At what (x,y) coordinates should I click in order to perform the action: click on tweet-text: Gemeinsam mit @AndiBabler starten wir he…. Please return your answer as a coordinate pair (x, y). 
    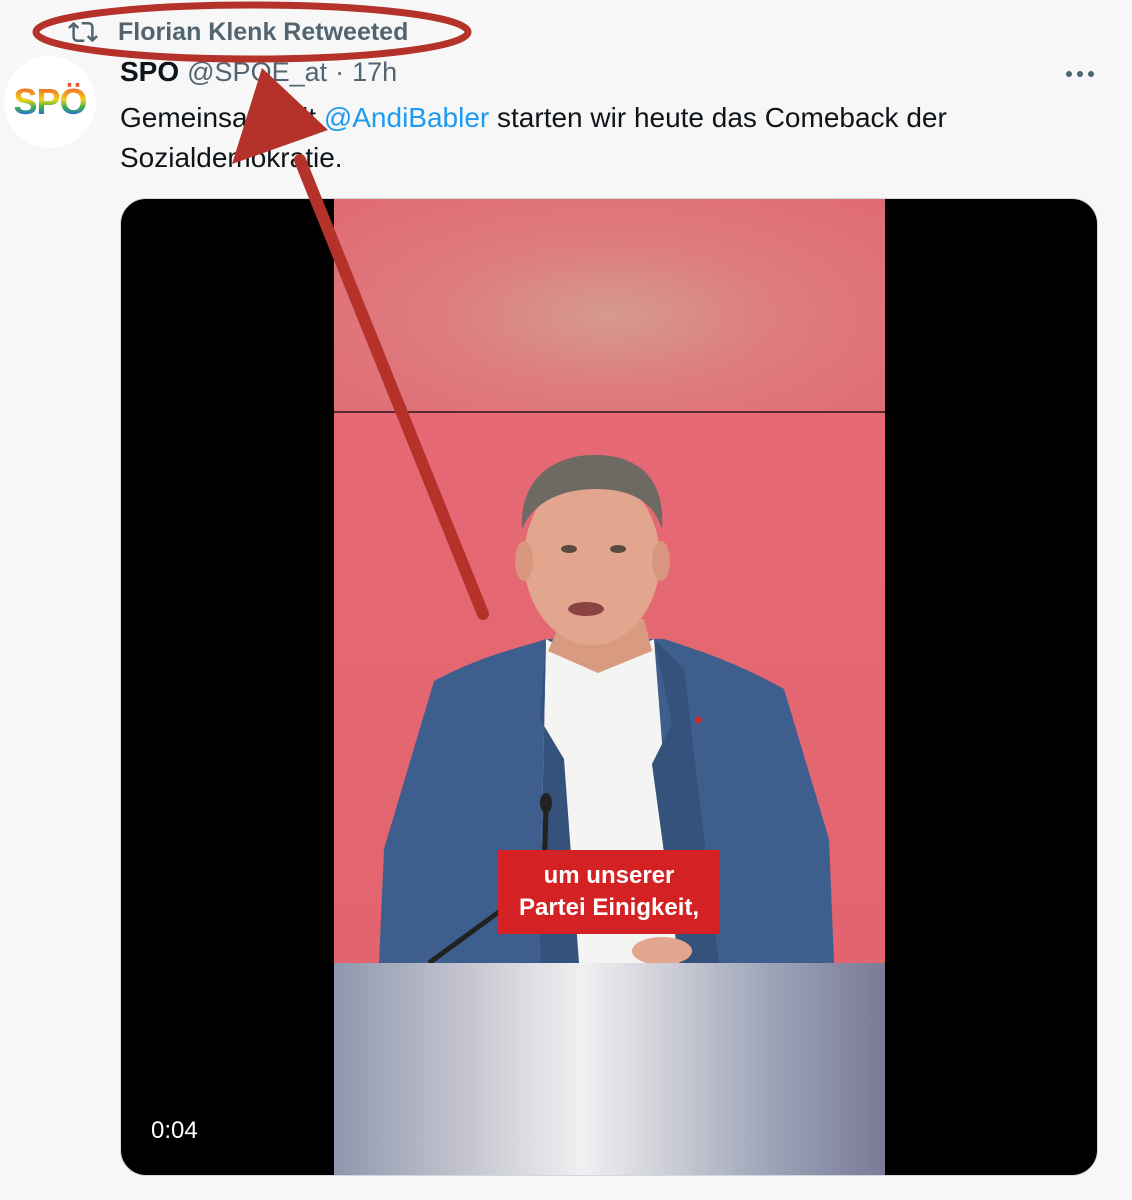
    Looking at the image, I should click on (585, 138).